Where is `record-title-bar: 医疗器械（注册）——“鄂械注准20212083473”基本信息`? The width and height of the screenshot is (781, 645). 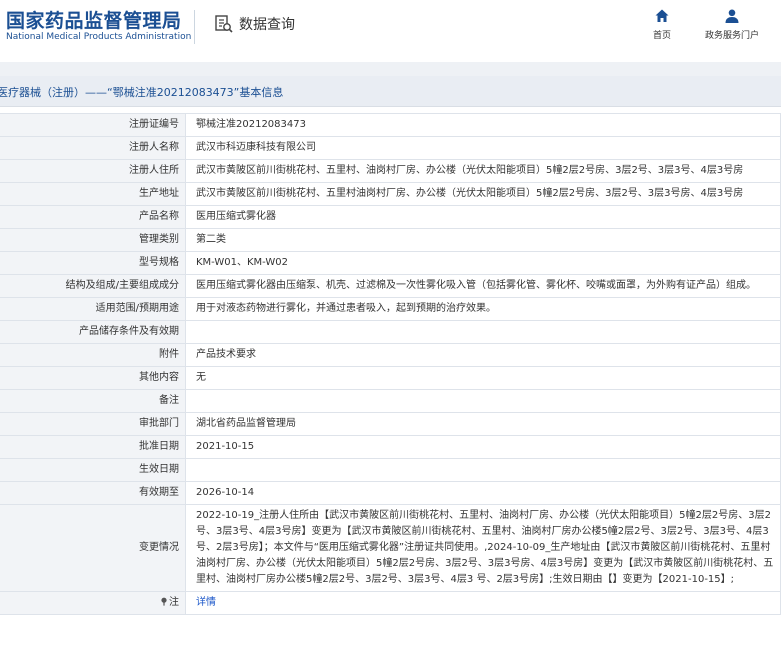 record-title-bar: 医疗器械（注册）——“鄂械注准20212083473”基本信息 is located at coordinates (390, 91).